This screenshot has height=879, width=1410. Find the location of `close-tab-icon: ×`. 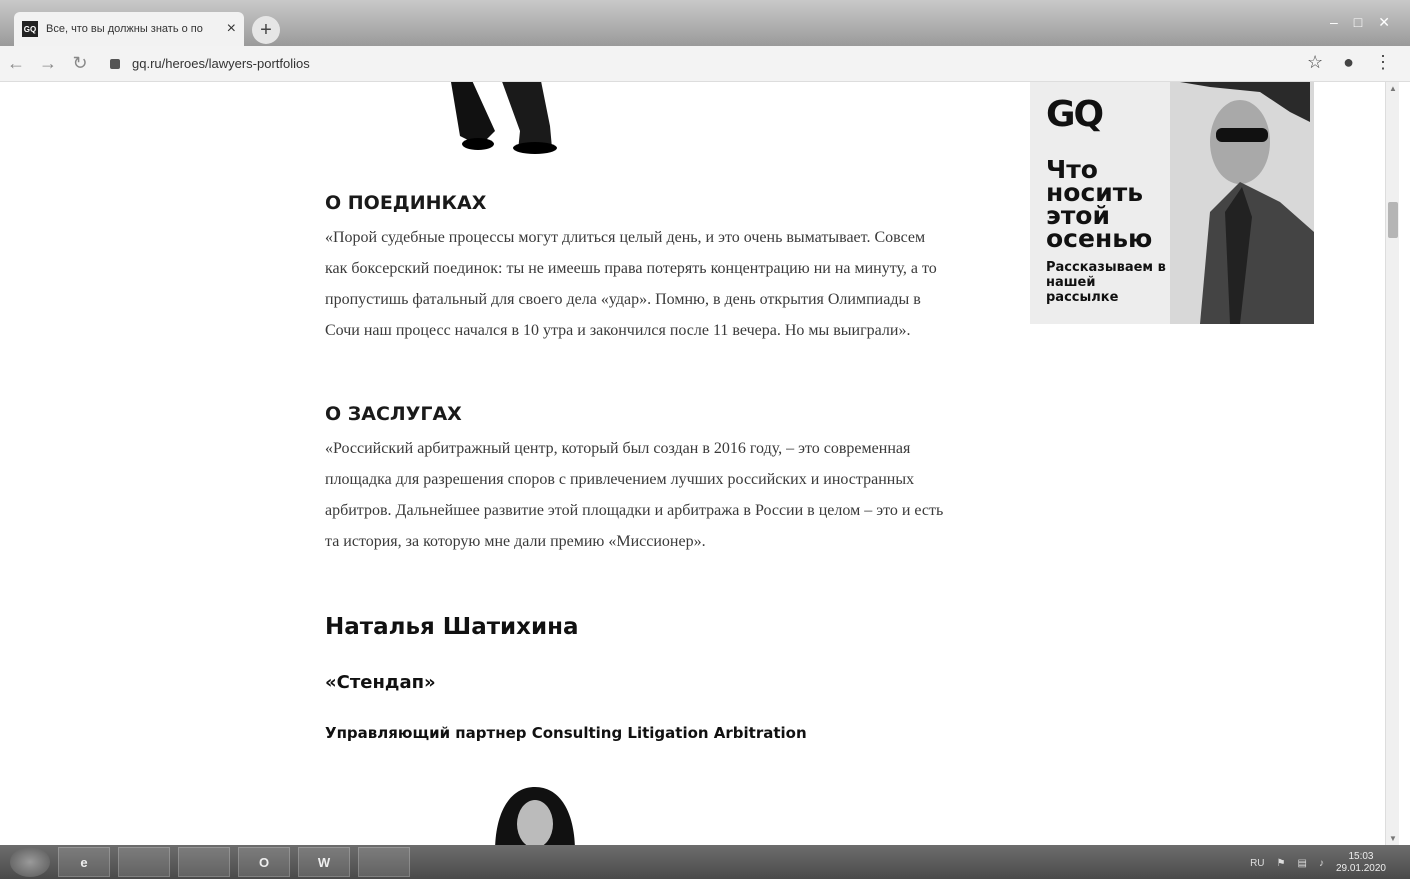

close-tab-icon: × is located at coordinates (231, 29).